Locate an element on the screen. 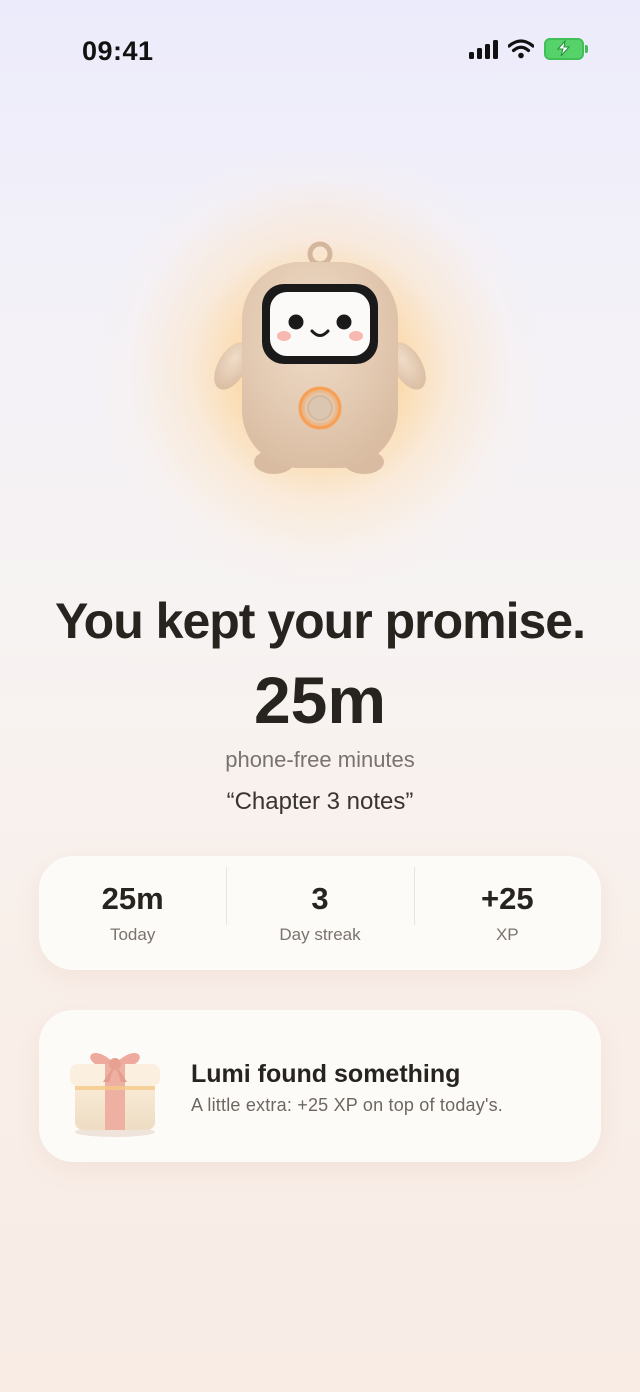 Image resolution: width=640 pixels, height=1392 pixels. stat-today: 25m Today is located at coordinates (132, 913).